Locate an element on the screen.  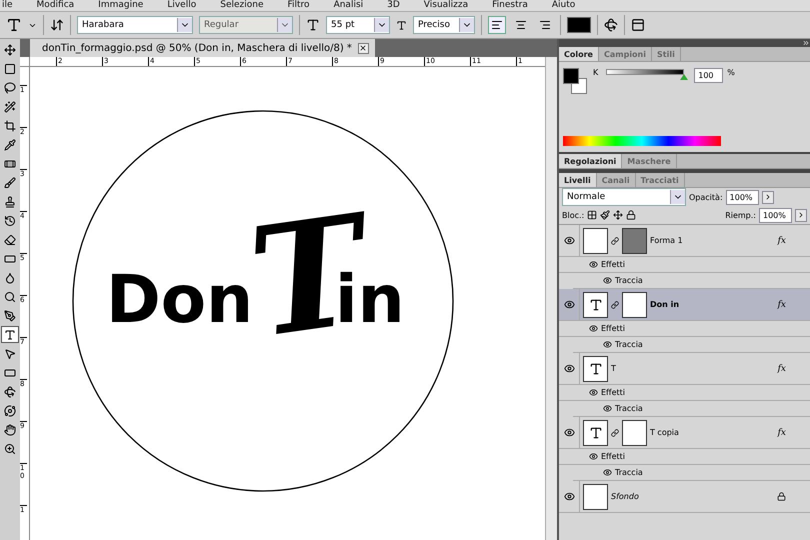
menu-item: 3D is located at coordinates (393, 5).